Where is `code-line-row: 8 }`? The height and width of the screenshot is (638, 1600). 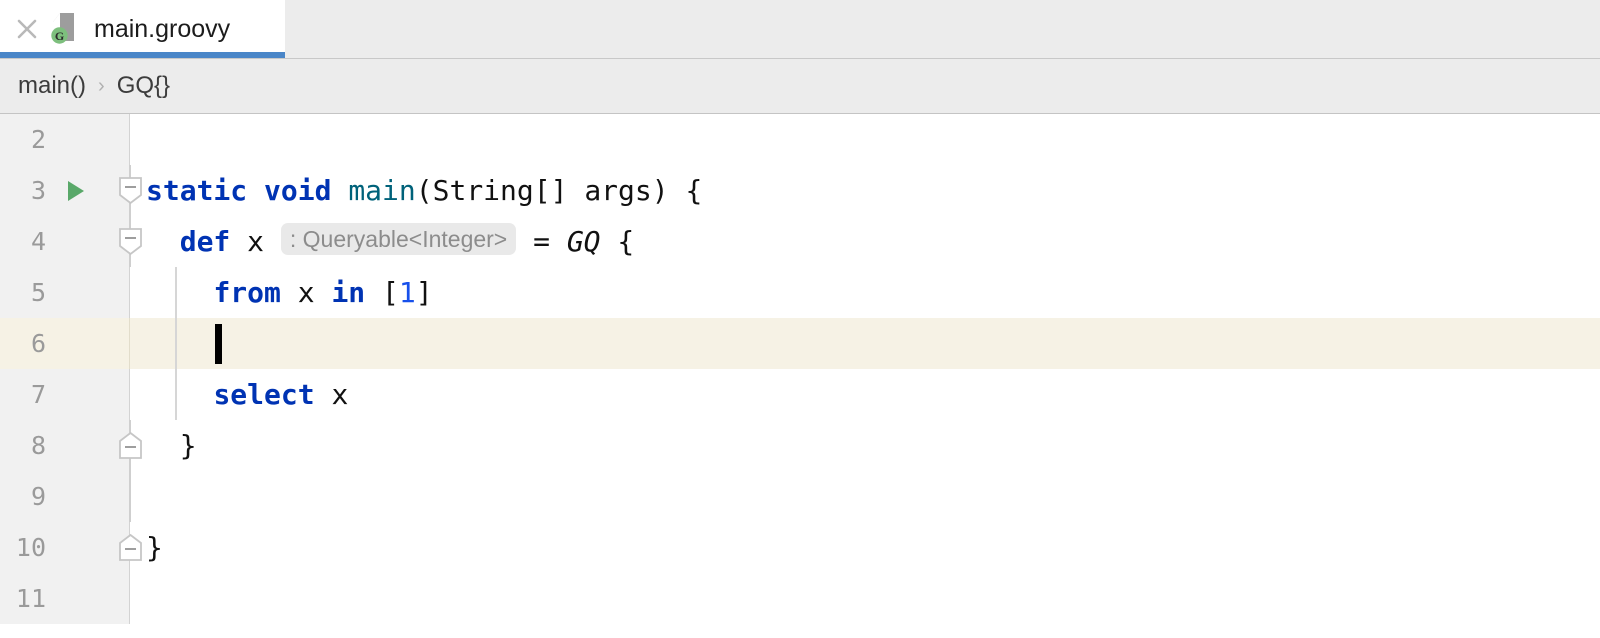
code-line-row: 8 } is located at coordinates (800, 445).